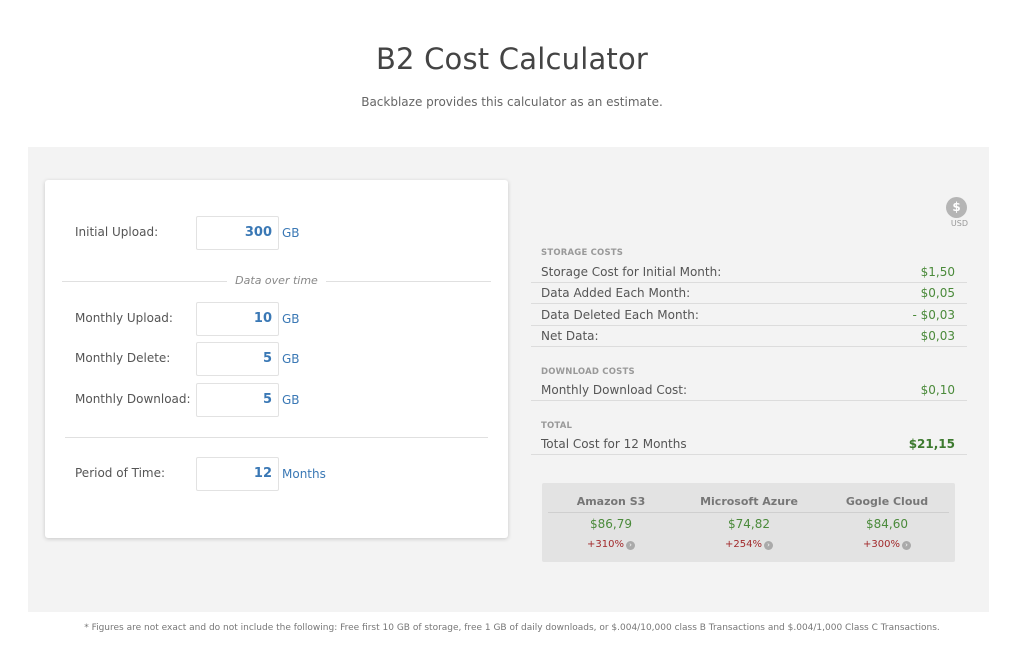  Describe the element at coordinates (304, 474) in the screenshot. I see `period-unit: Months` at that location.